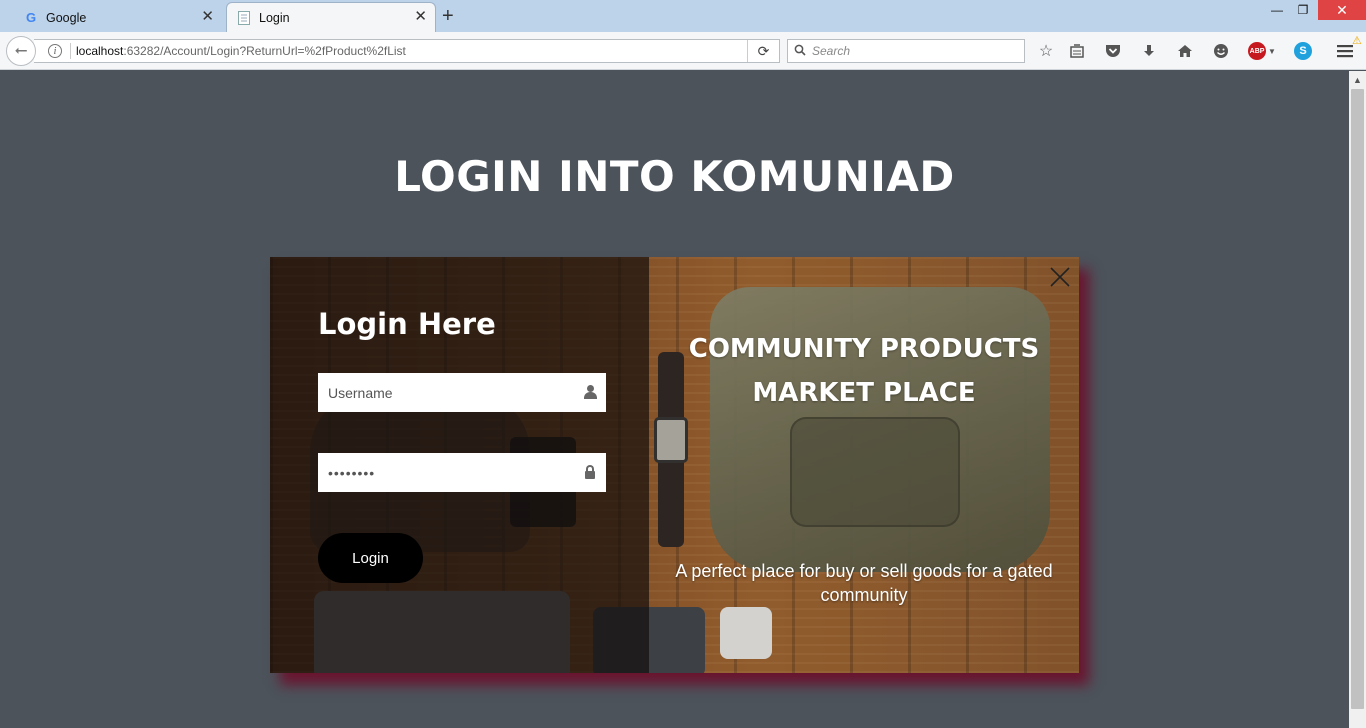  I want to click on hello-chat-icon, so click(1221, 51).